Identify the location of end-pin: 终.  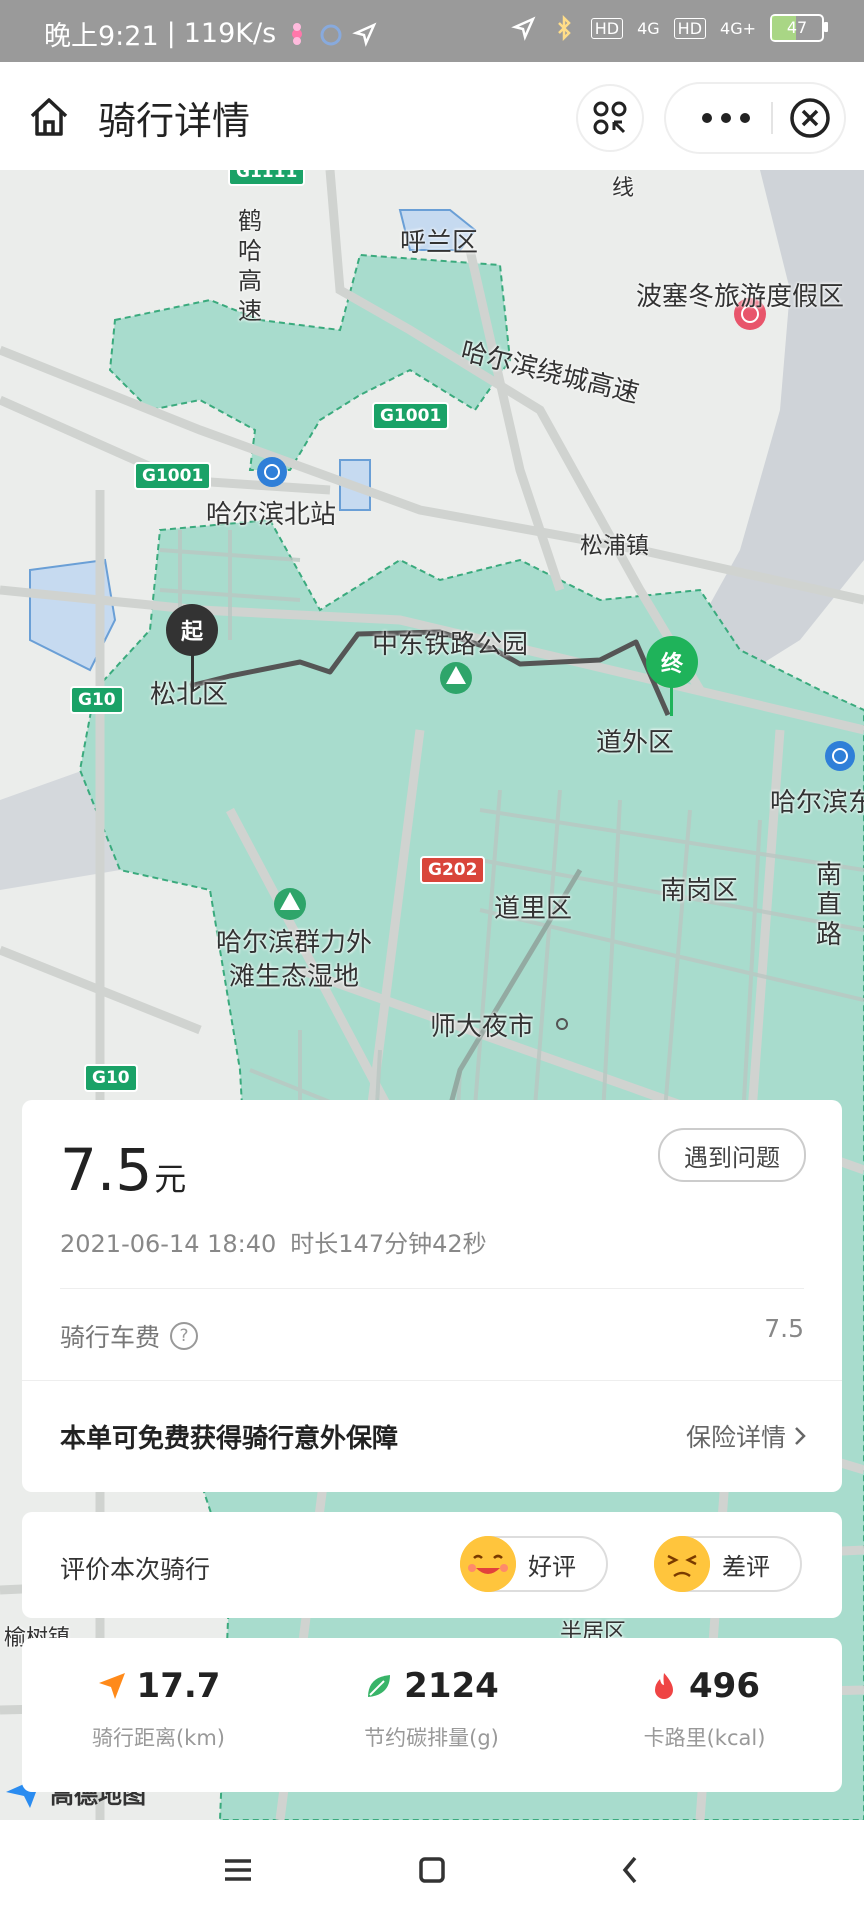
(672, 662).